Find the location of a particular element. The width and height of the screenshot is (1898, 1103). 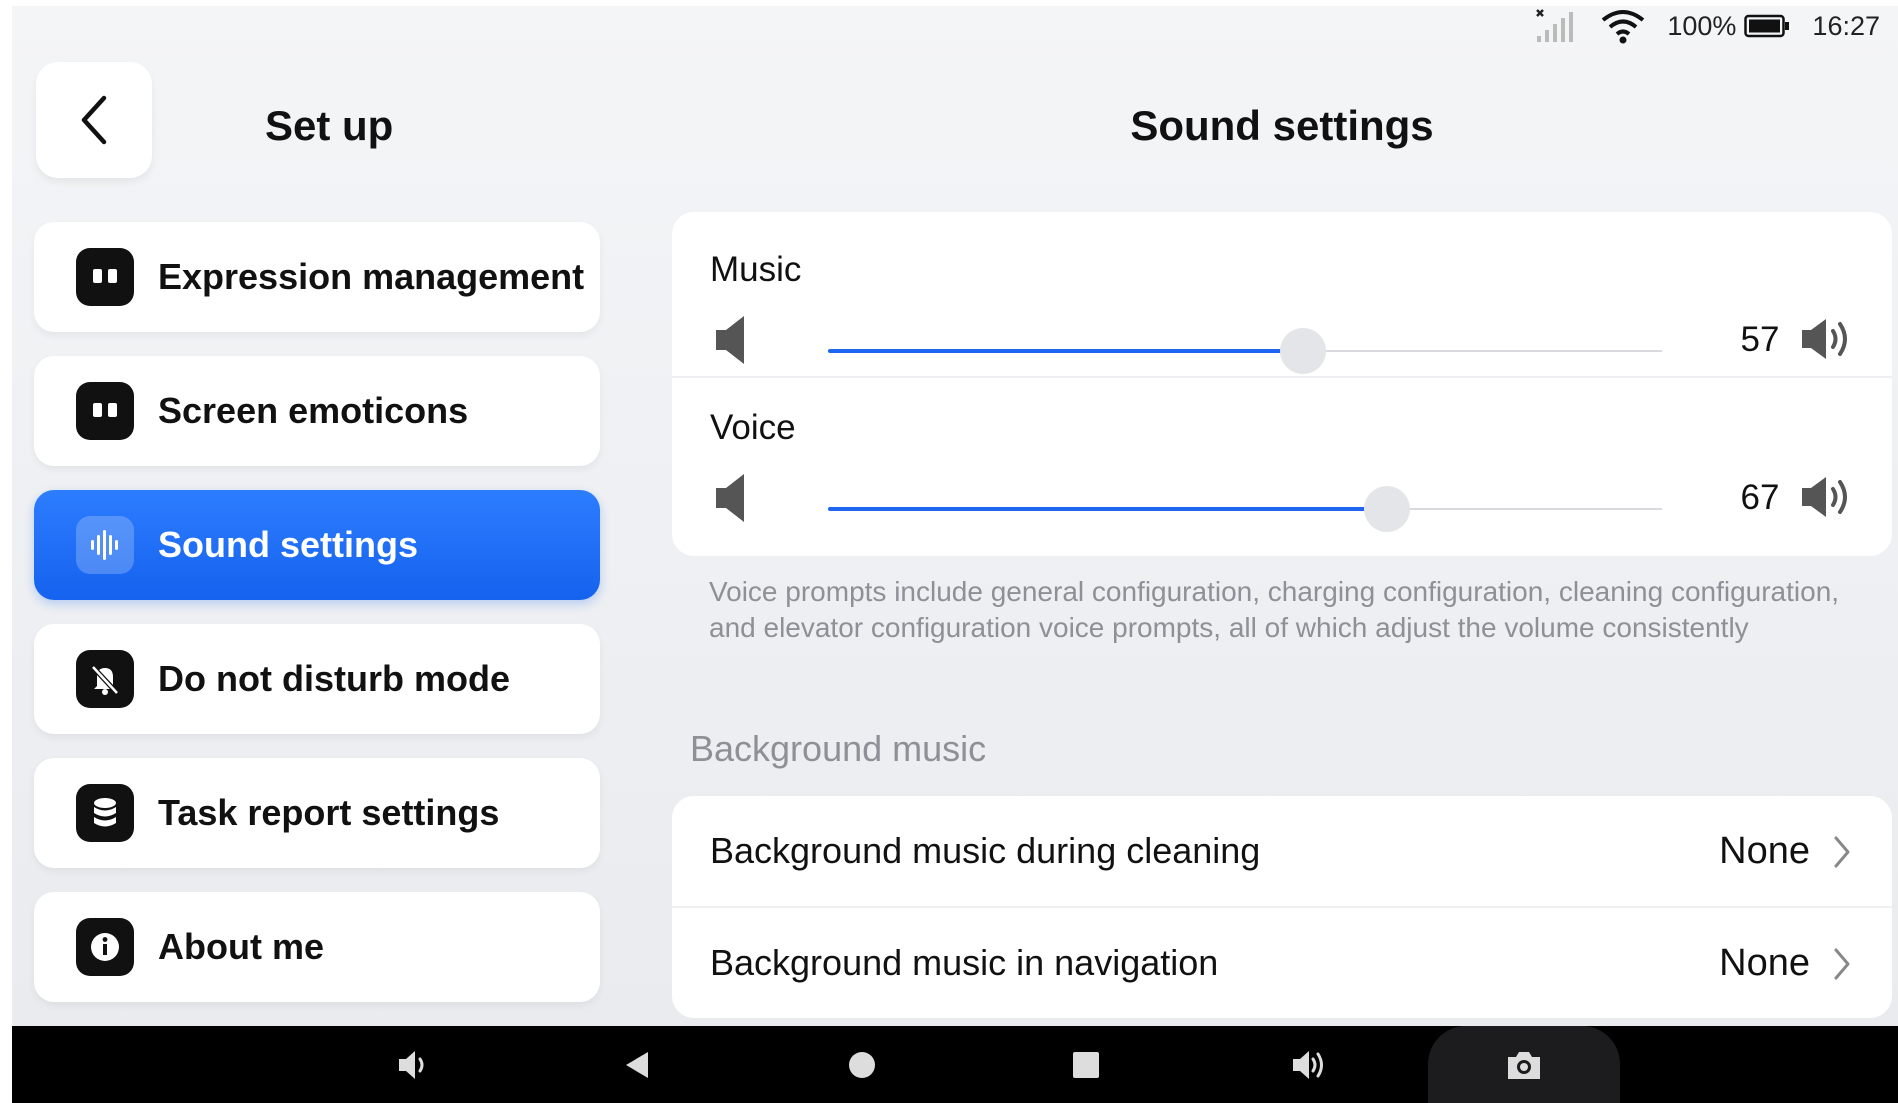

music-label: Music is located at coordinates (756, 269).